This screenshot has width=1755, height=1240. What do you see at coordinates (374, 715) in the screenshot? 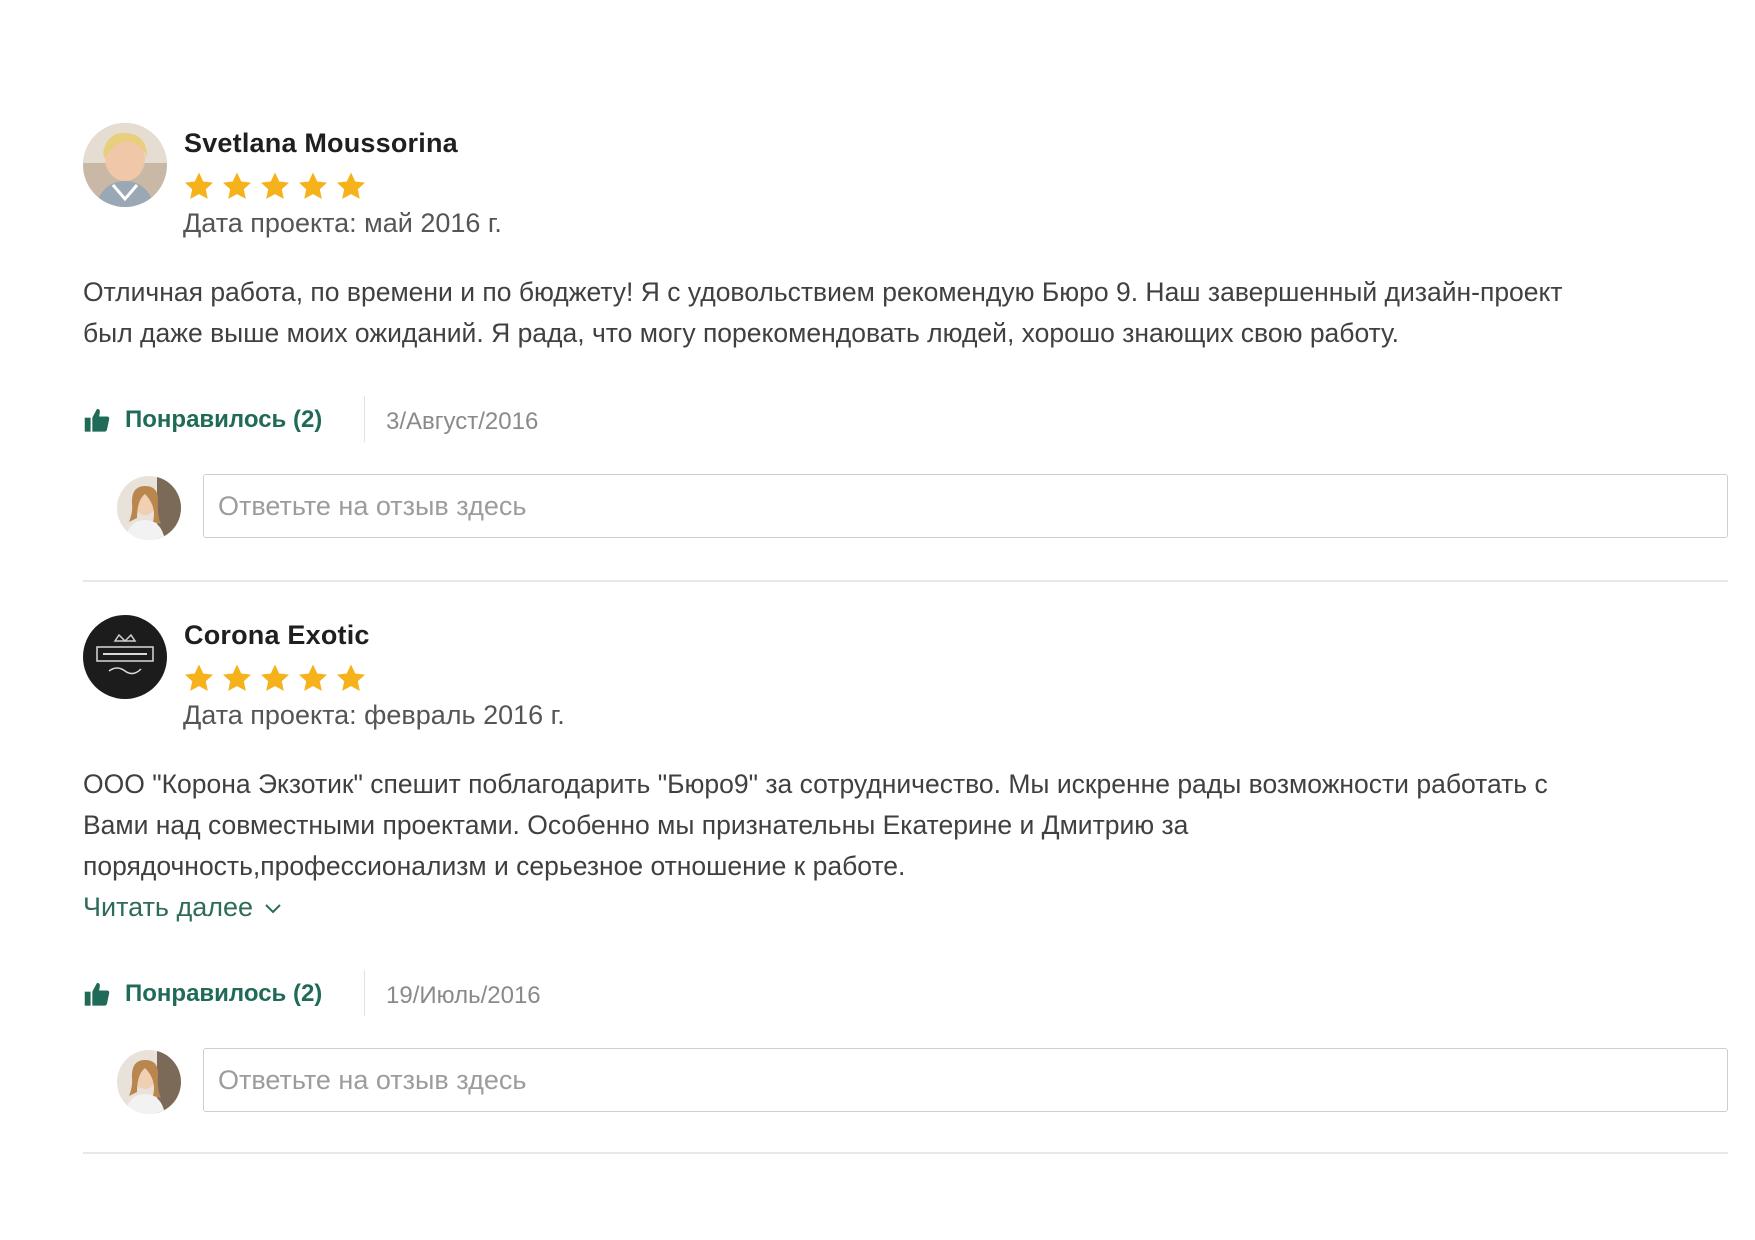
I see `project-date: Дата проекта: февраль 2016 г.` at bounding box center [374, 715].